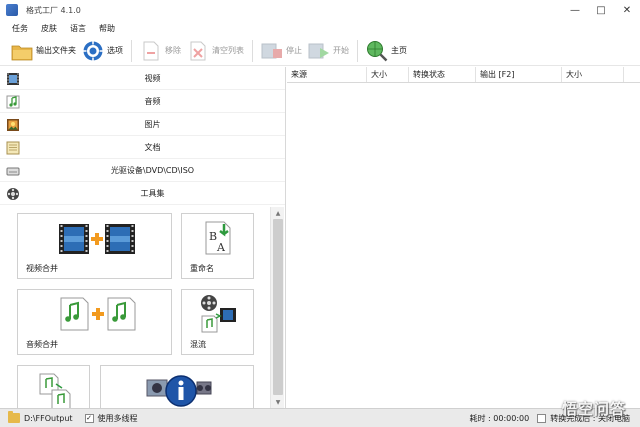 The width and height of the screenshot is (640, 427). I want to click on menu-bar: 任务 皮肤 语言 帮助, so click(320, 28).